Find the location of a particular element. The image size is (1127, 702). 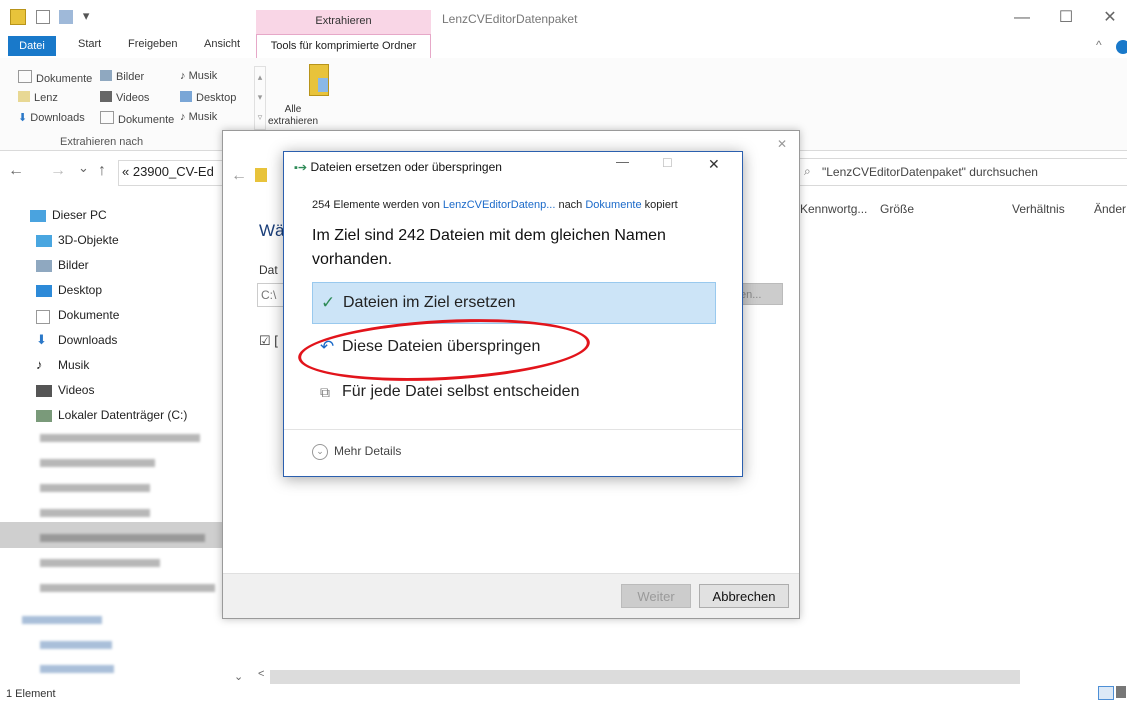

compare-files-icon: ⧉ is located at coordinates (325, 392).